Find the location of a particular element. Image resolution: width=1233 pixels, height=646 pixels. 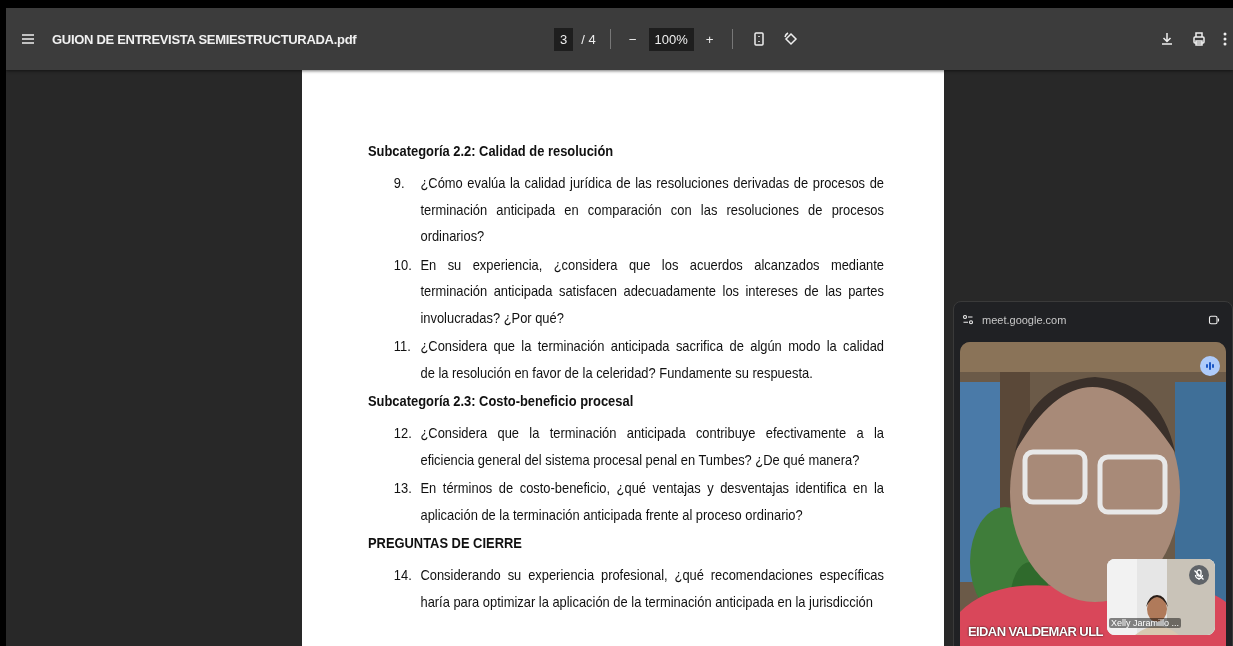

item-number: 9. is located at coordinates (399, 183).